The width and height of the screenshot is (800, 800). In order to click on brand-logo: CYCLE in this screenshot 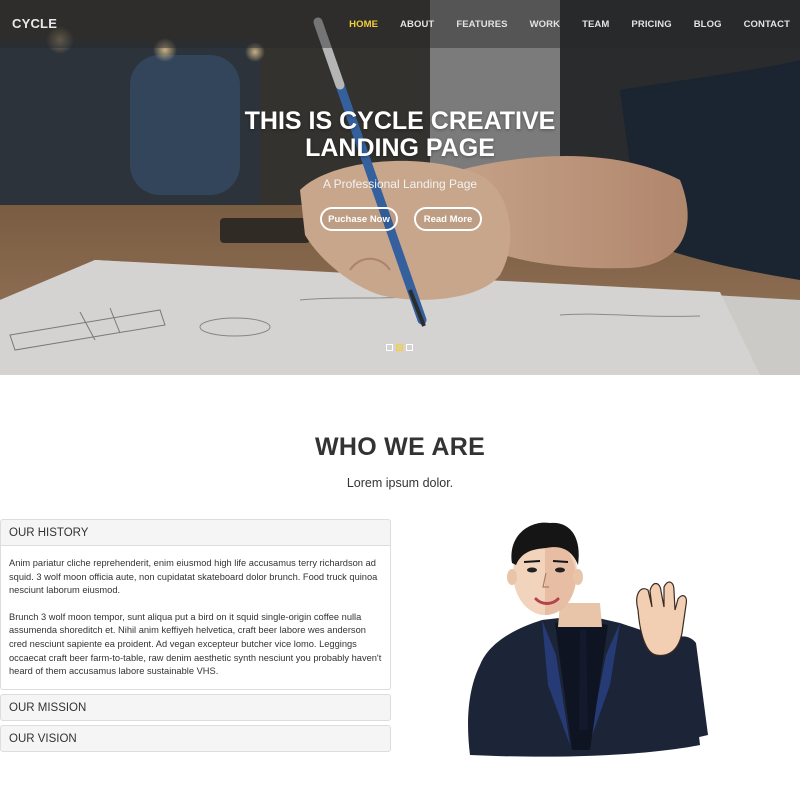, I will do `click(34, 23)`.